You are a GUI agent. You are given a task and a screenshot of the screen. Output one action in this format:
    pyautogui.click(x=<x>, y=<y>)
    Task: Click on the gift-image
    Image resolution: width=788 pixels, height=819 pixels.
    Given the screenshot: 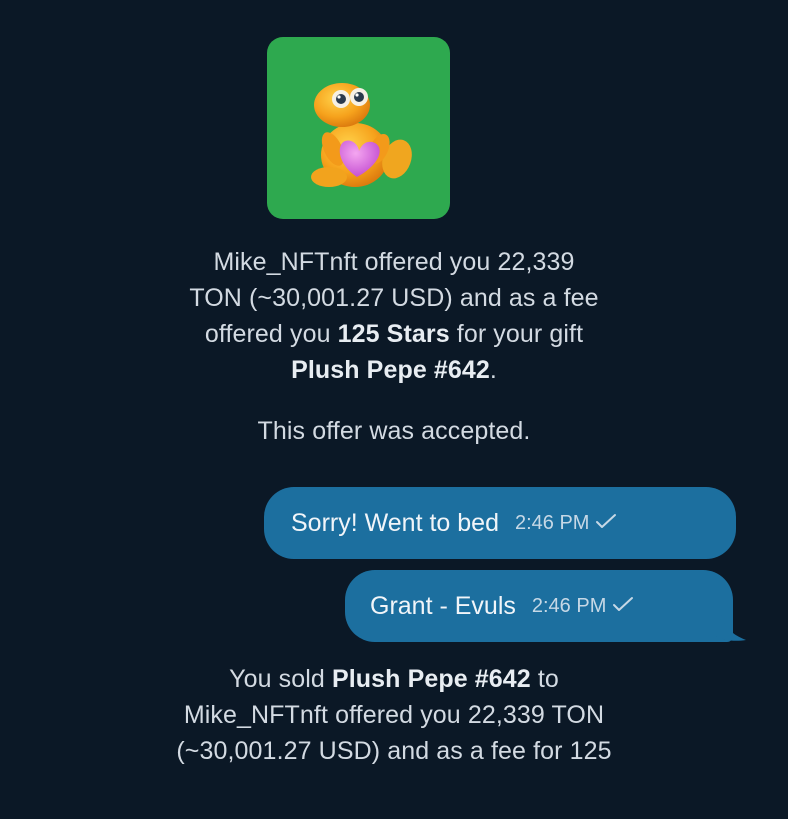 What is the action you would take?
    pyautogui.click(x=358, y=128)
    